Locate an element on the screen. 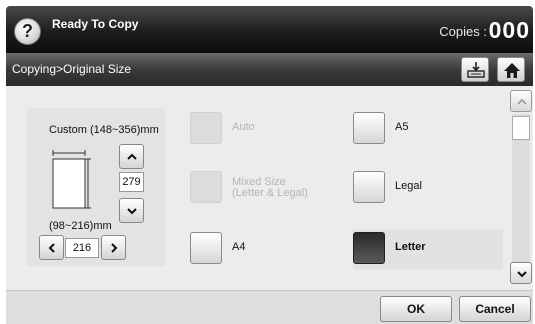 The width and height of the screenshot is (535, 324). option-a4-box is located at coordinates (206, 248).